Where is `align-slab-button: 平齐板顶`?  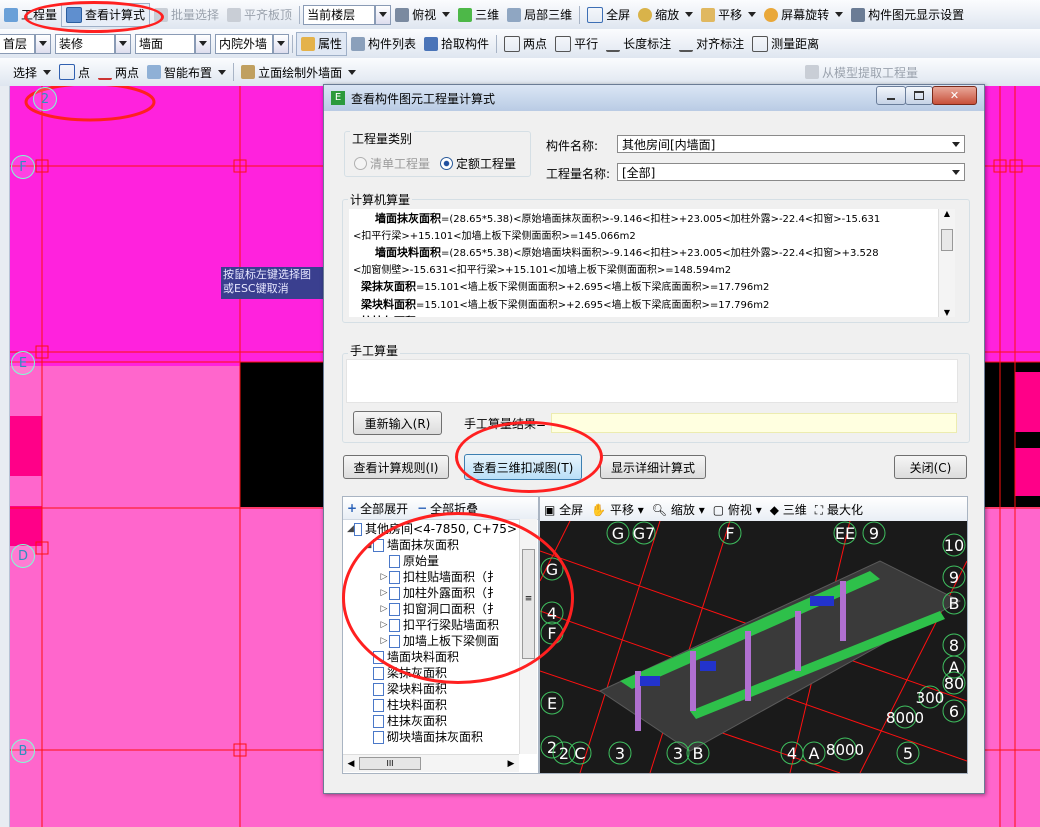
align-slab-button: 平齐板顶 is located at coordinates (259, 14).